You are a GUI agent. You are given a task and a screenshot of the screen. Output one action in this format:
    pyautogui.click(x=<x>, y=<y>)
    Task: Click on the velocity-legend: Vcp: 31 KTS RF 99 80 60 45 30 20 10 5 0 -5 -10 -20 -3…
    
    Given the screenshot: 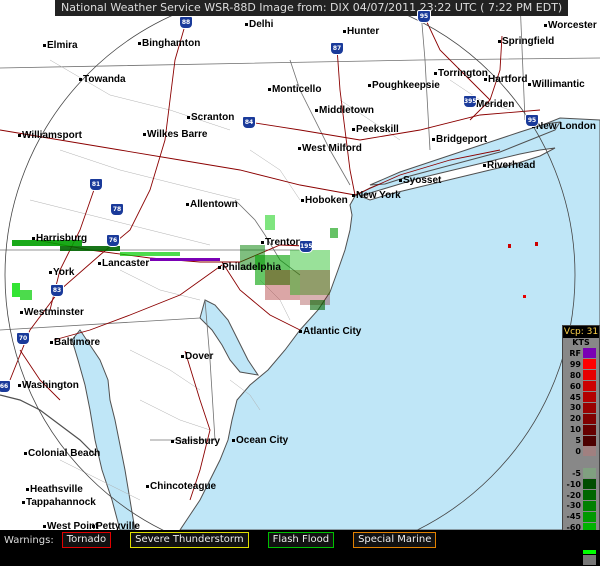 What is the action you would take?
    pyautogui.click(x=581, y=445)
    